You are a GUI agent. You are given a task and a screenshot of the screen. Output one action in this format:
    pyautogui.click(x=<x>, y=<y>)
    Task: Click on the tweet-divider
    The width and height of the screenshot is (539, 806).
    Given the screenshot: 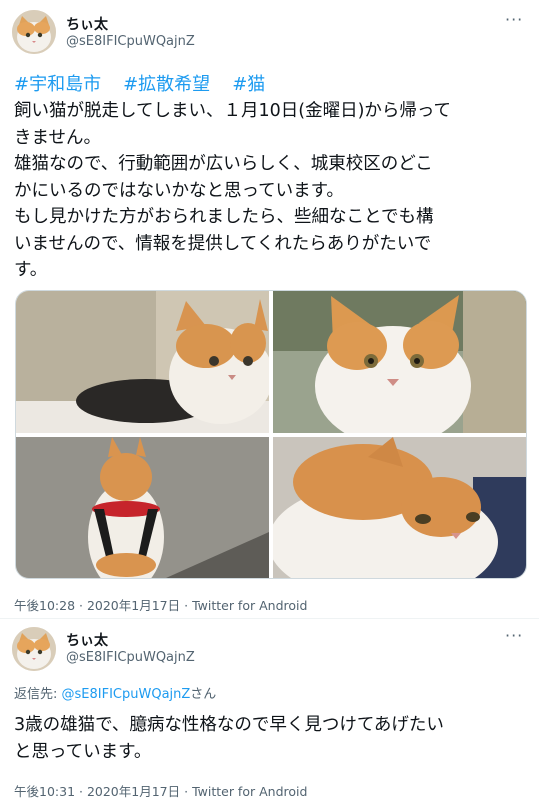 What is the action you would take?
    pyautogui.click(x=269, y=618)
    